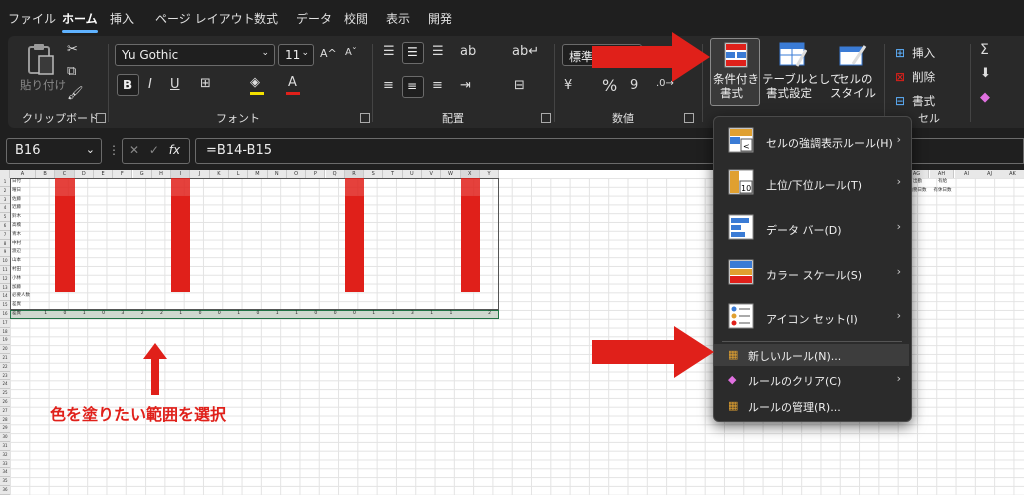  What do you see at coordinates (195, 55) in the screenshot?
I see `font-name-select: Yu Gothic ⌄` at bounding box center [195, 55].